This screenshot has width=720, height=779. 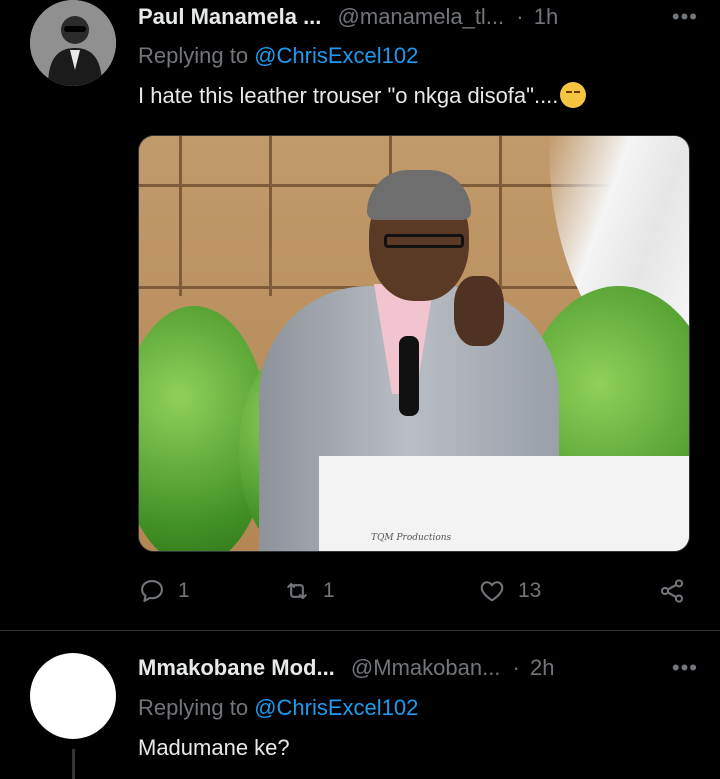 What do you see at coordinates (329, 590) in the screenshot?
I see `retweet-count: 1` at bounding box center [329, 590].